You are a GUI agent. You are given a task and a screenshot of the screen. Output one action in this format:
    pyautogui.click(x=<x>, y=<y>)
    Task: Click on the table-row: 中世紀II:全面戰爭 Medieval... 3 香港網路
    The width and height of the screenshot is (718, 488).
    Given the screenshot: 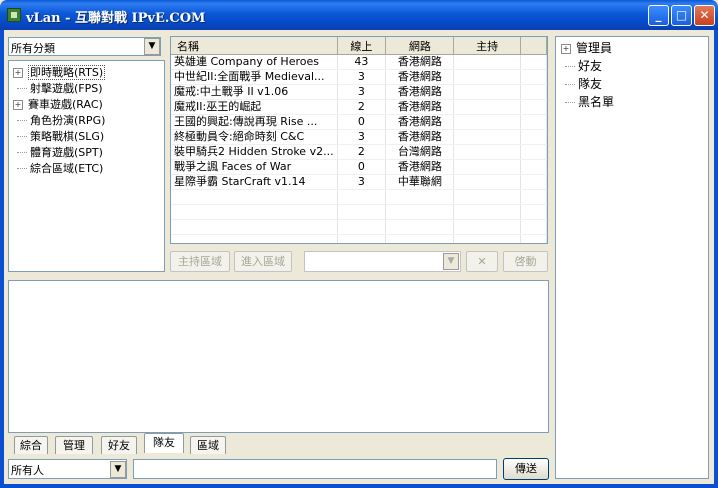 What is the action you would take?
    pyautogui.click(x=359, y=77)
    